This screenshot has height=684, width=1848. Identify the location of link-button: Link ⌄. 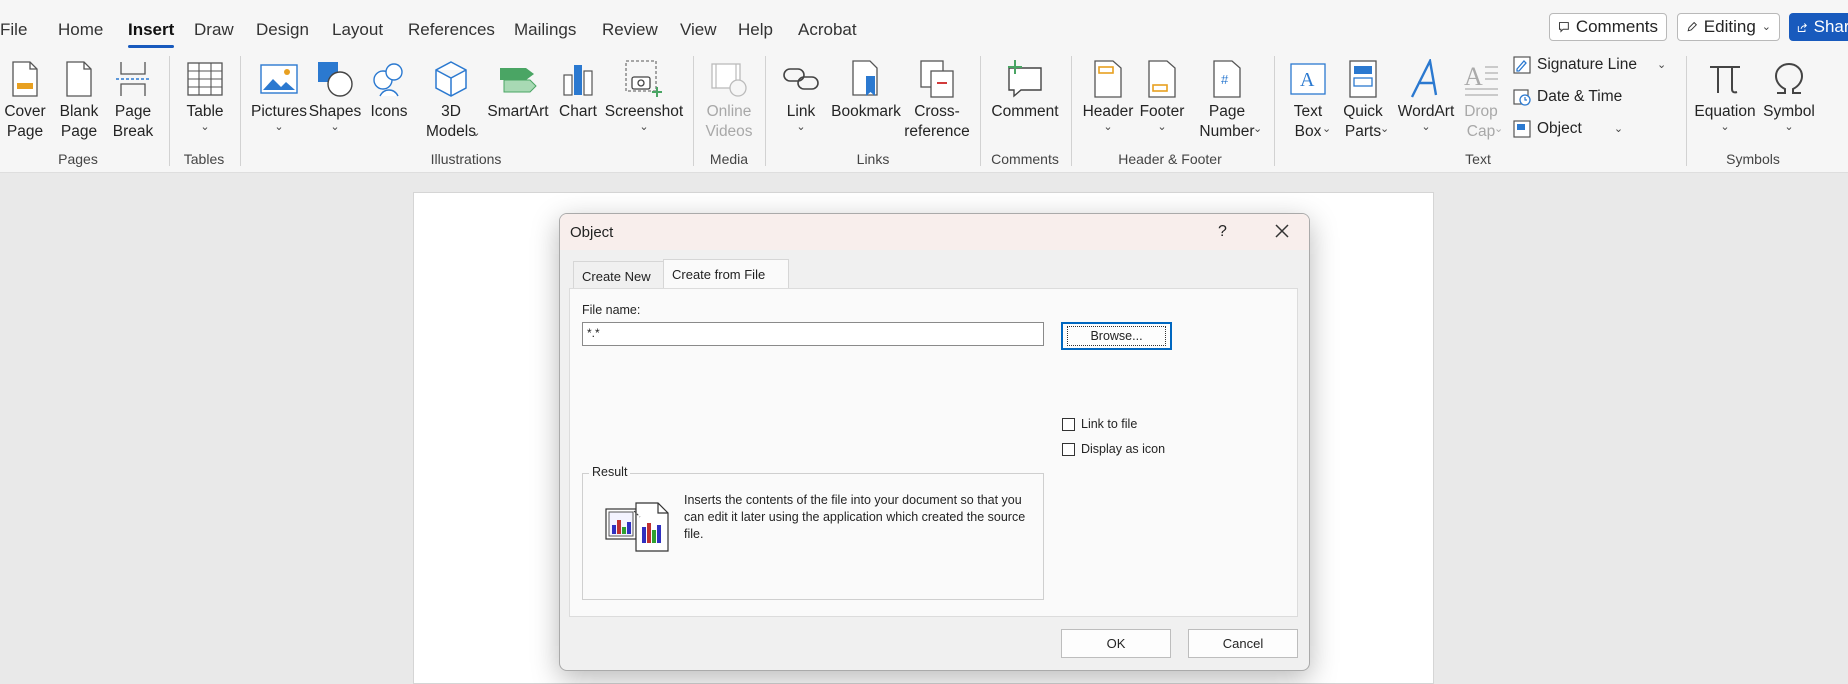
(801, 94).